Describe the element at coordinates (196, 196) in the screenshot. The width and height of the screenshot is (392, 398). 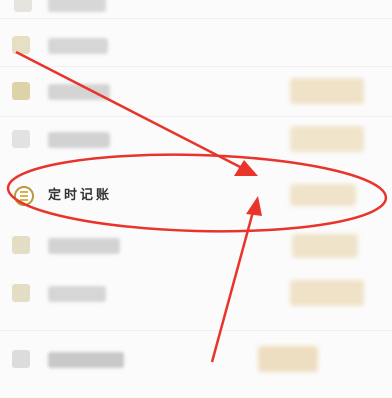
I see `menu-item-scheduled-booking: 定时记账` at that location.